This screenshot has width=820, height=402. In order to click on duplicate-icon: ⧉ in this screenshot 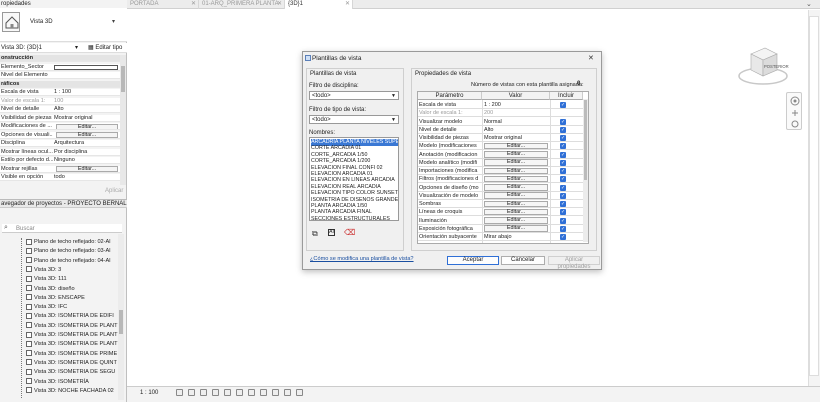, I will do `click(315, 234)`.